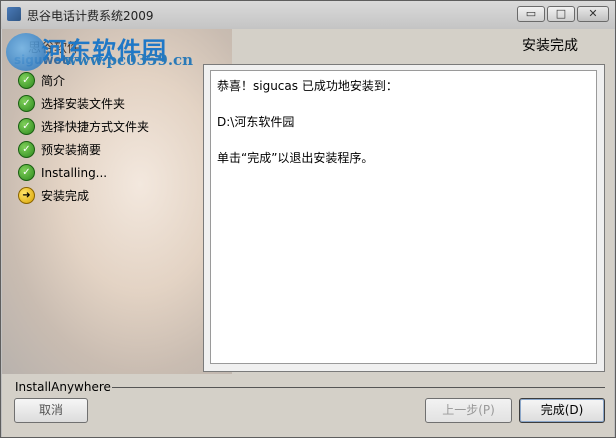  Describe the element at coordinates (26, 52) in the screenshot. I see `watermark-logo-icon` at that location.